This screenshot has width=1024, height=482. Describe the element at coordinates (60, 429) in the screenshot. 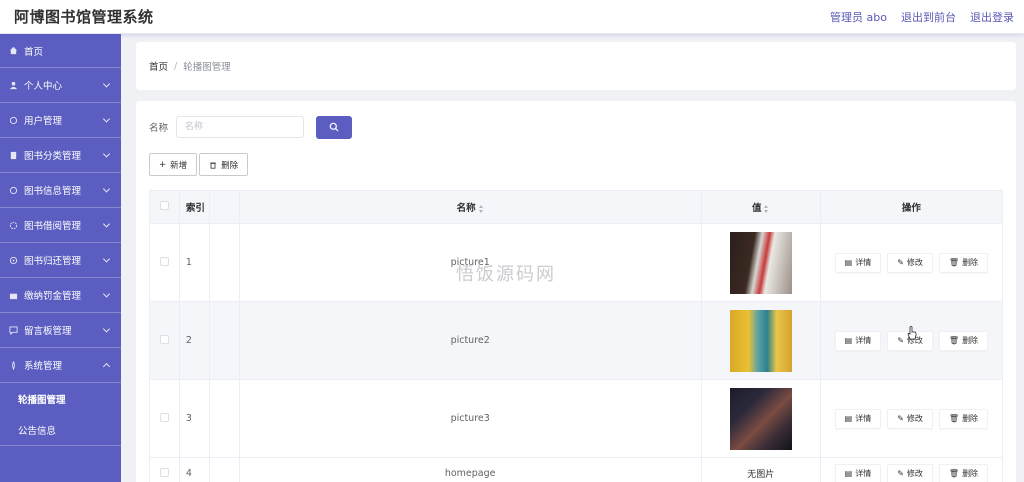

I see `sidebar-subitem-announcement: 公告信息` at that location.